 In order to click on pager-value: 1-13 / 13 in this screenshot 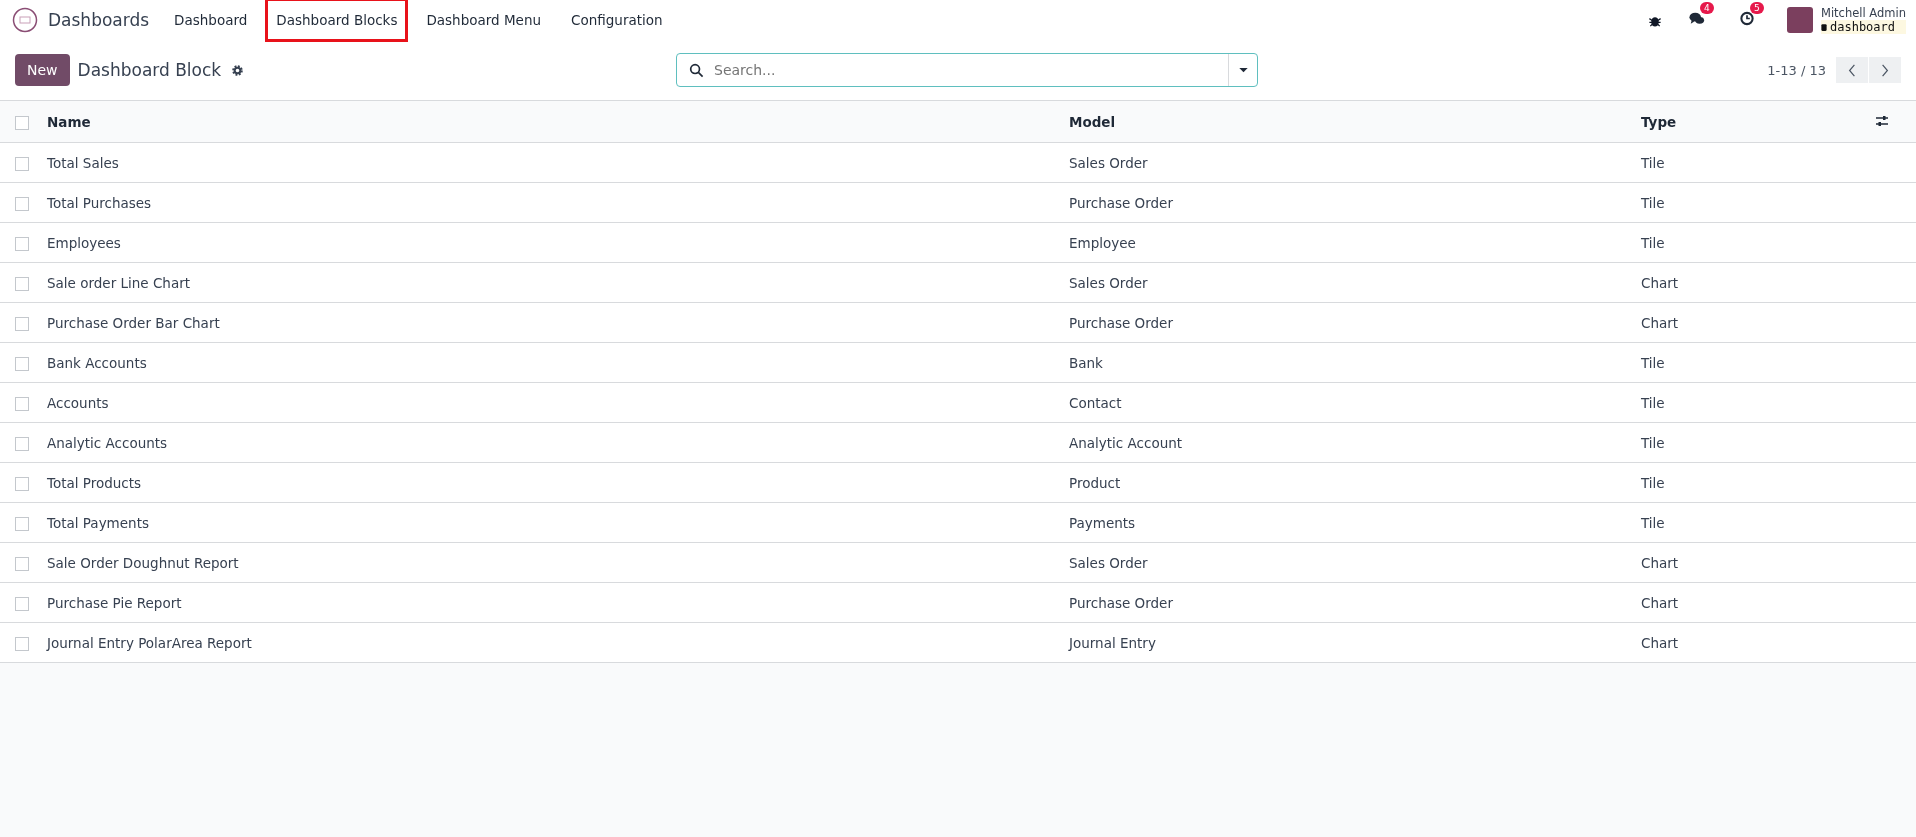, I will do `click(1796, 70)`.